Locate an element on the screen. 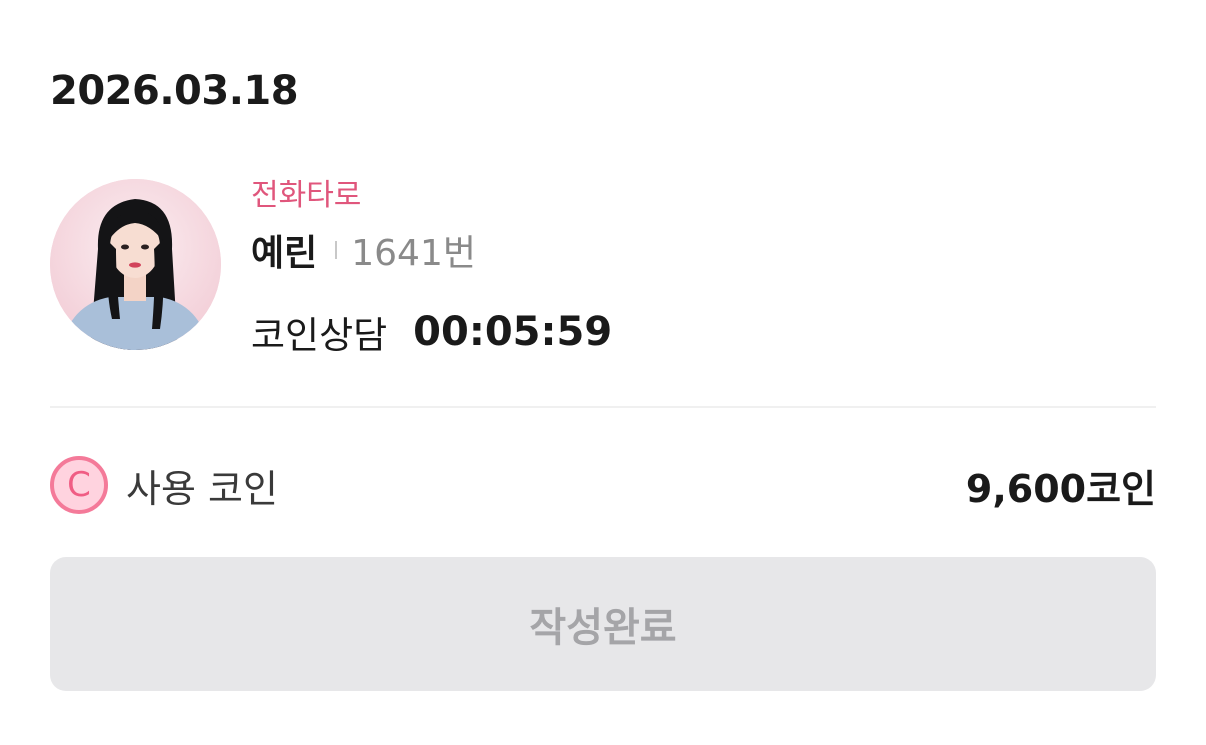 This screenshot has width=1206, height=745. counselor-name-row: 예린 1641번 is located at coordinates (363, 250).